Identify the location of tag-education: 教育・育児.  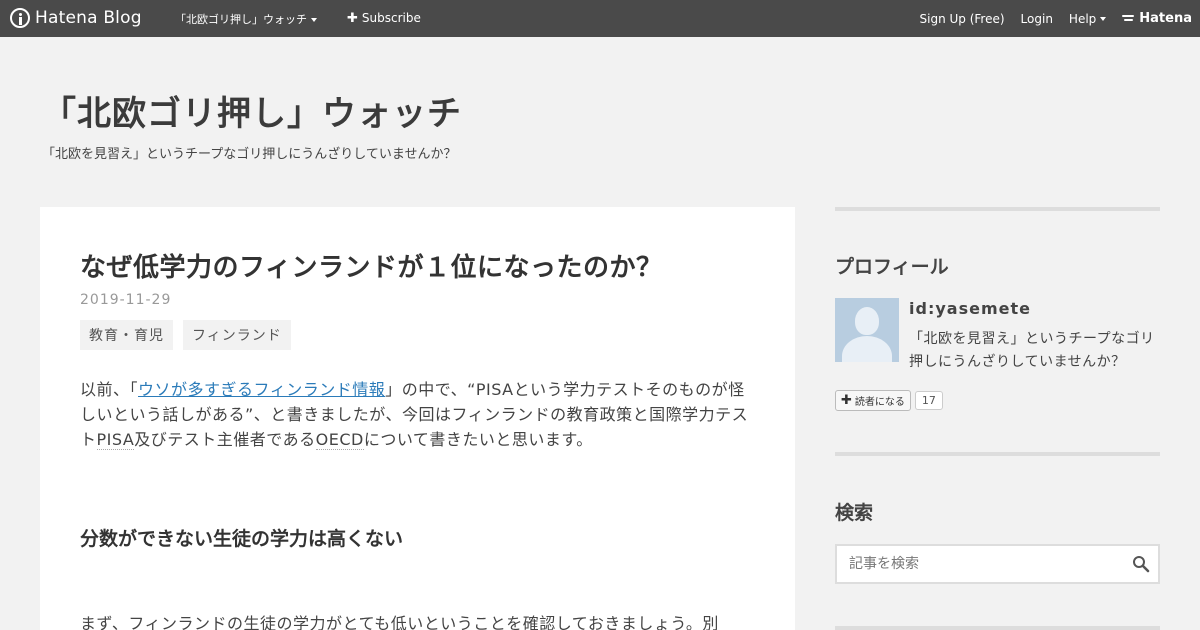
(126, 335).